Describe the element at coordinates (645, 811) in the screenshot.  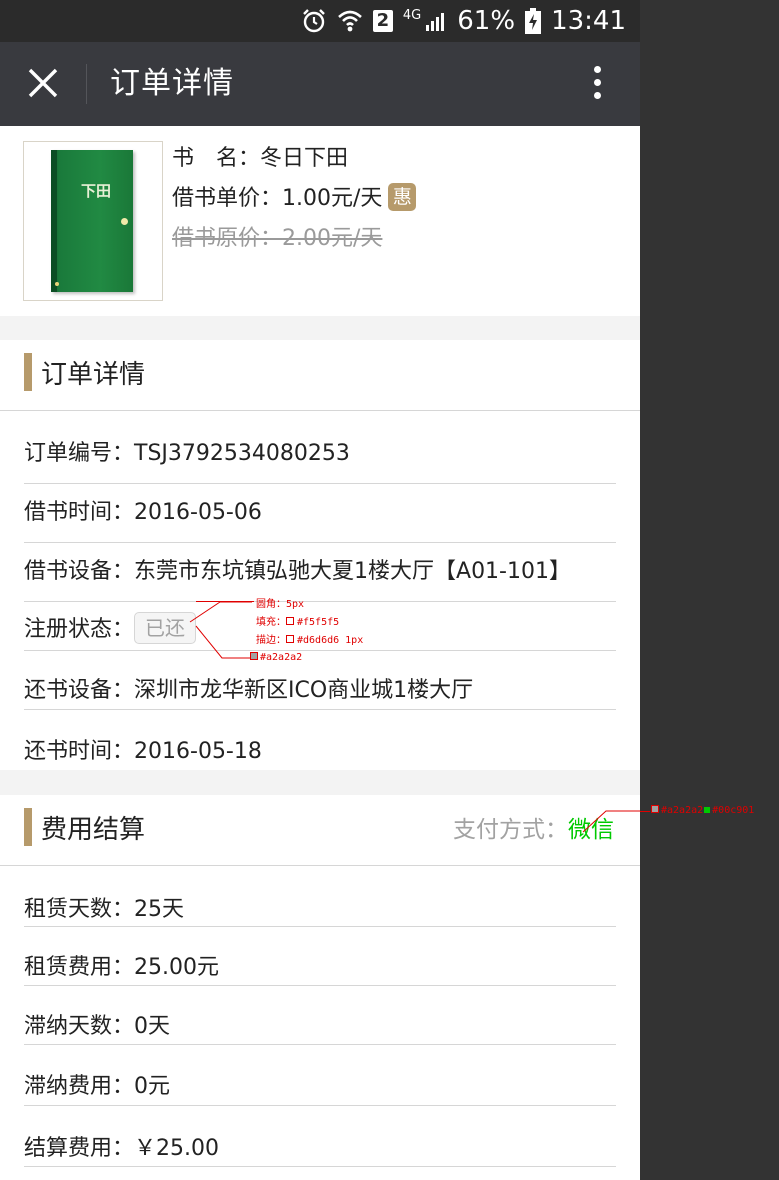
I see `annotation-line` at that location.